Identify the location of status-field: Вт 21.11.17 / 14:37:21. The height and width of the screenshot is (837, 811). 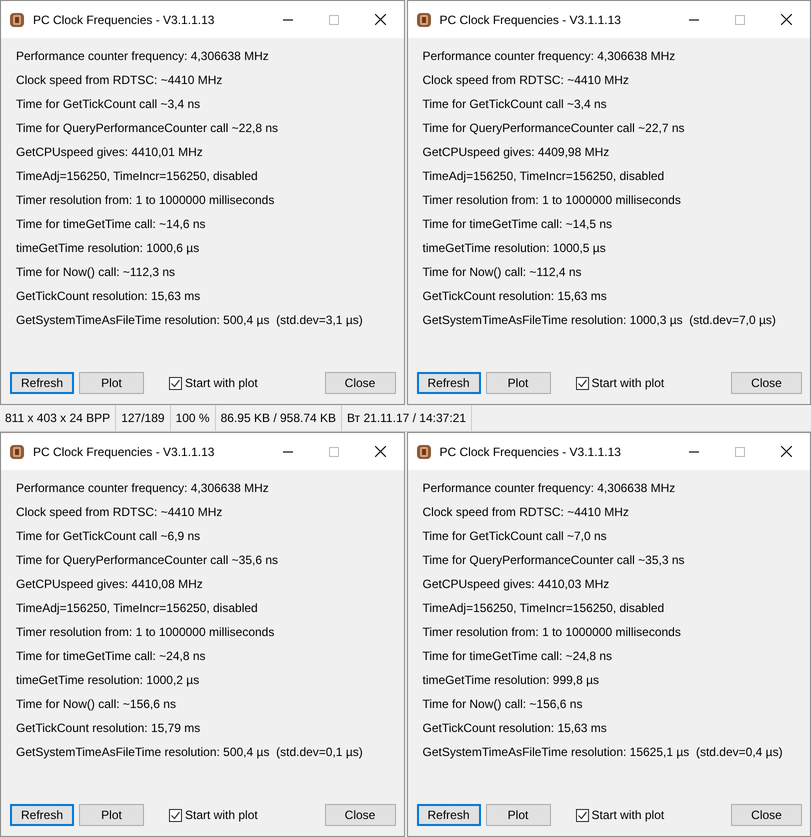
(407, 418).